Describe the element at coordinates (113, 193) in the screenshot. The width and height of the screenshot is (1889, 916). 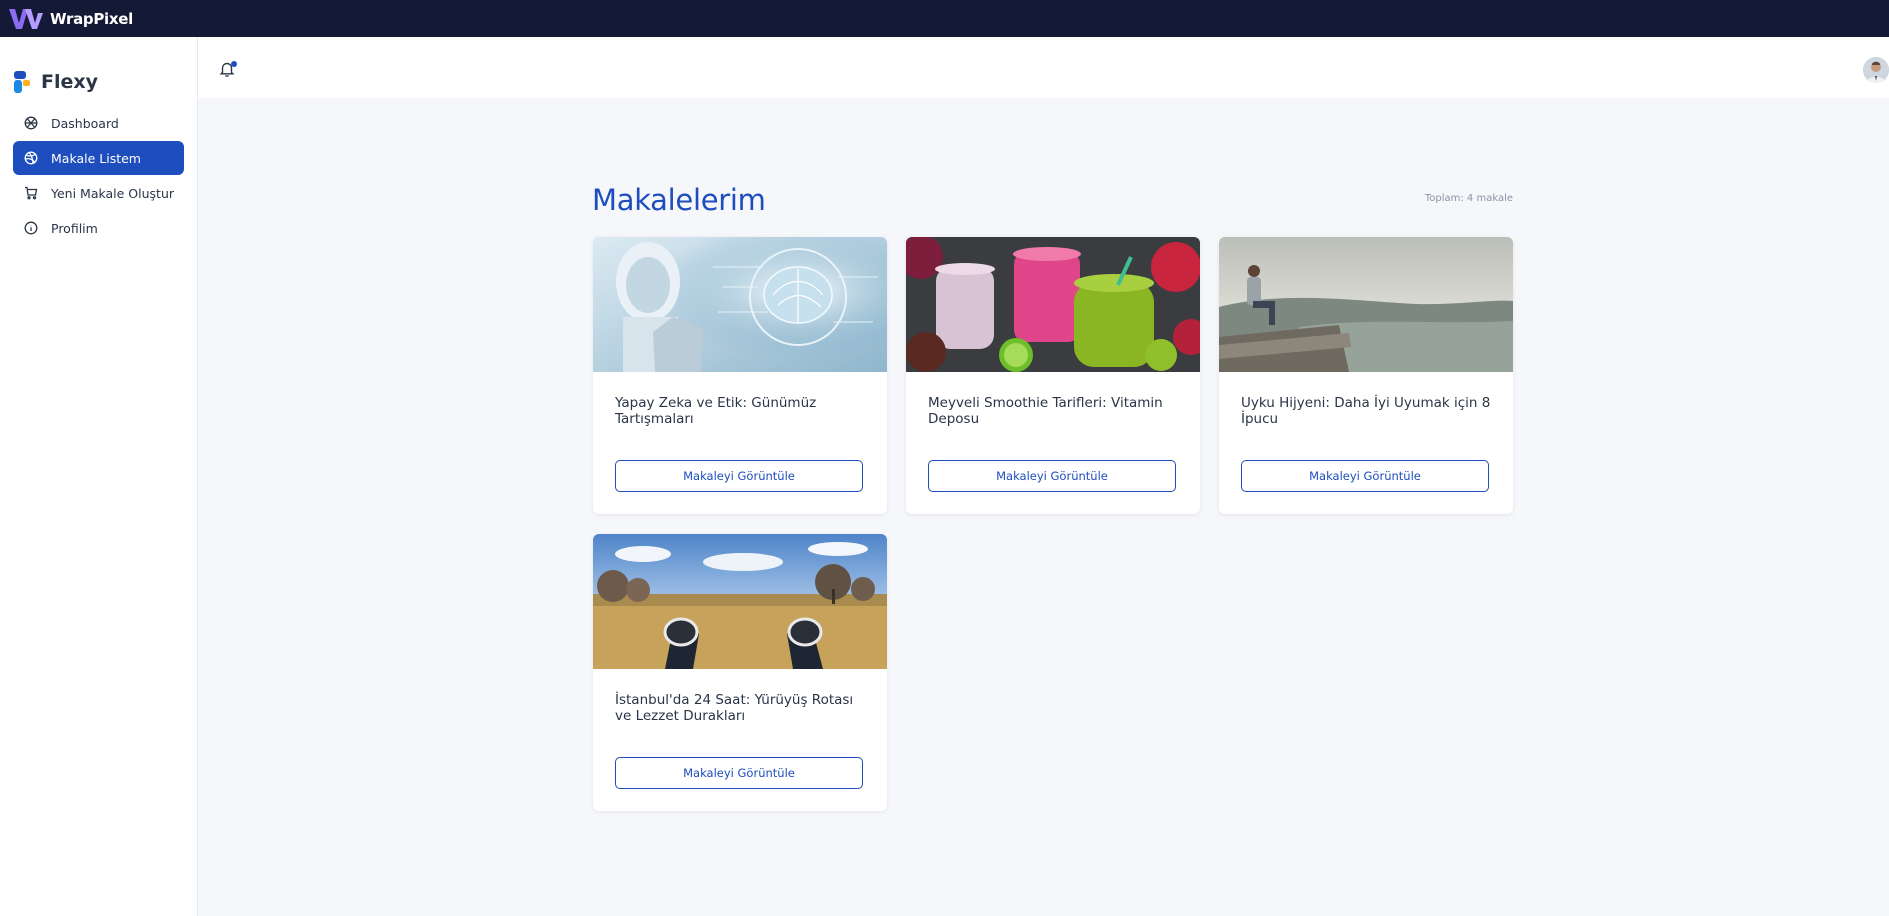
I see `sidebar-item-label: Yeni Makale Oluştur` at that location.